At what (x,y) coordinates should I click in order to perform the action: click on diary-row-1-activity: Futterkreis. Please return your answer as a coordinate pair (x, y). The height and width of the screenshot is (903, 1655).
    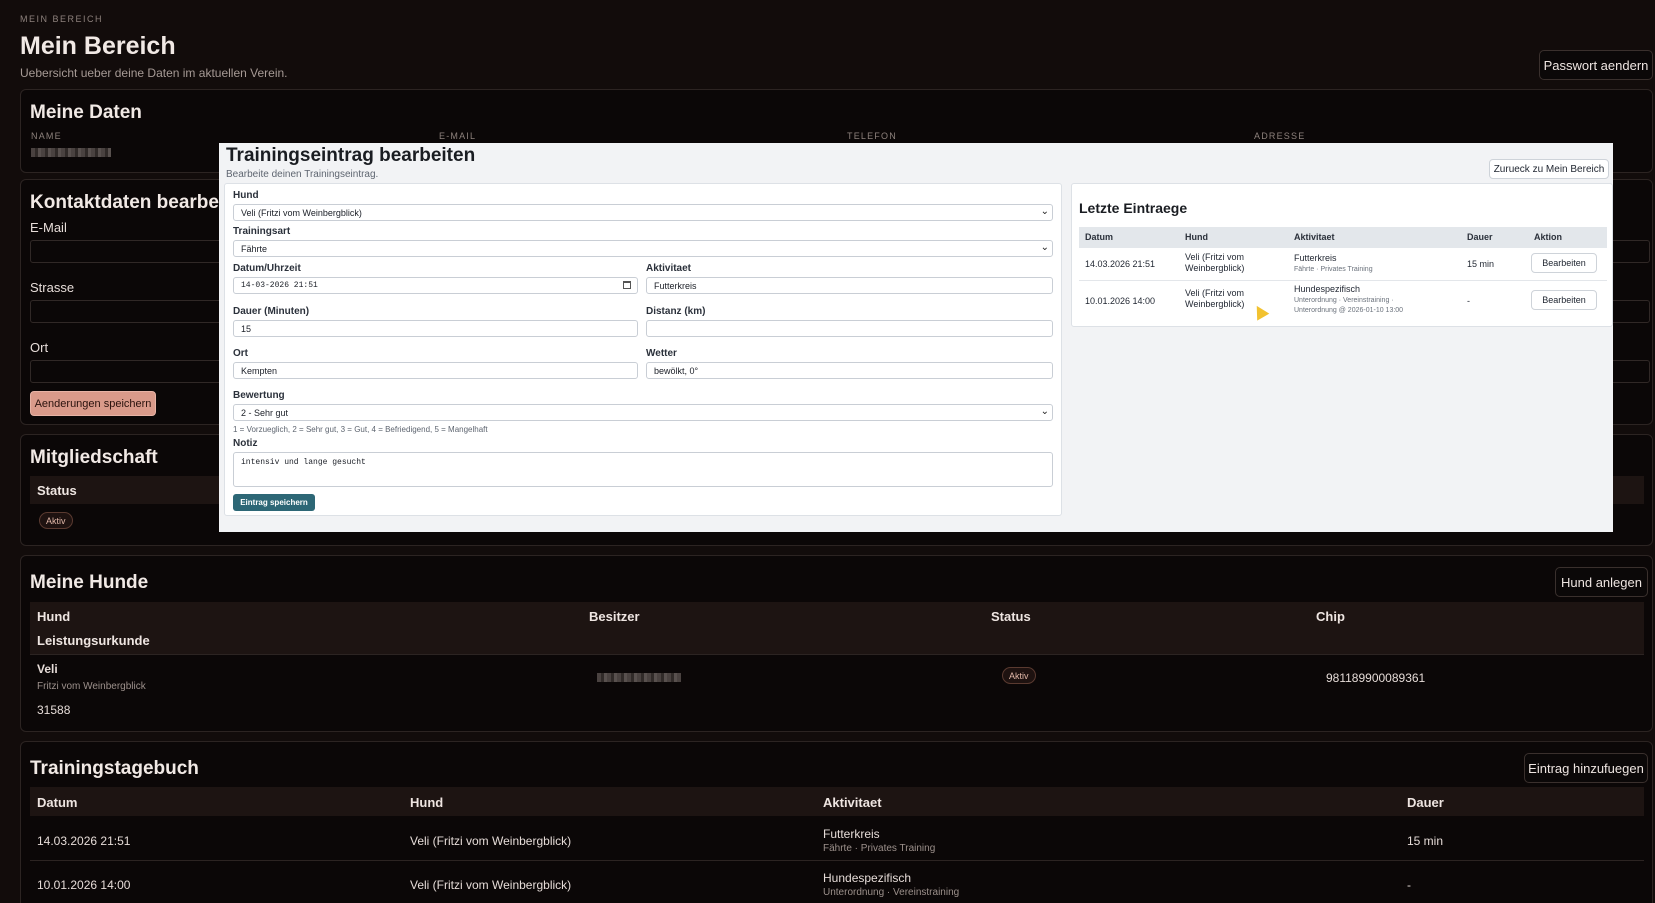
    Looking at the image, I should click on (851, 834).